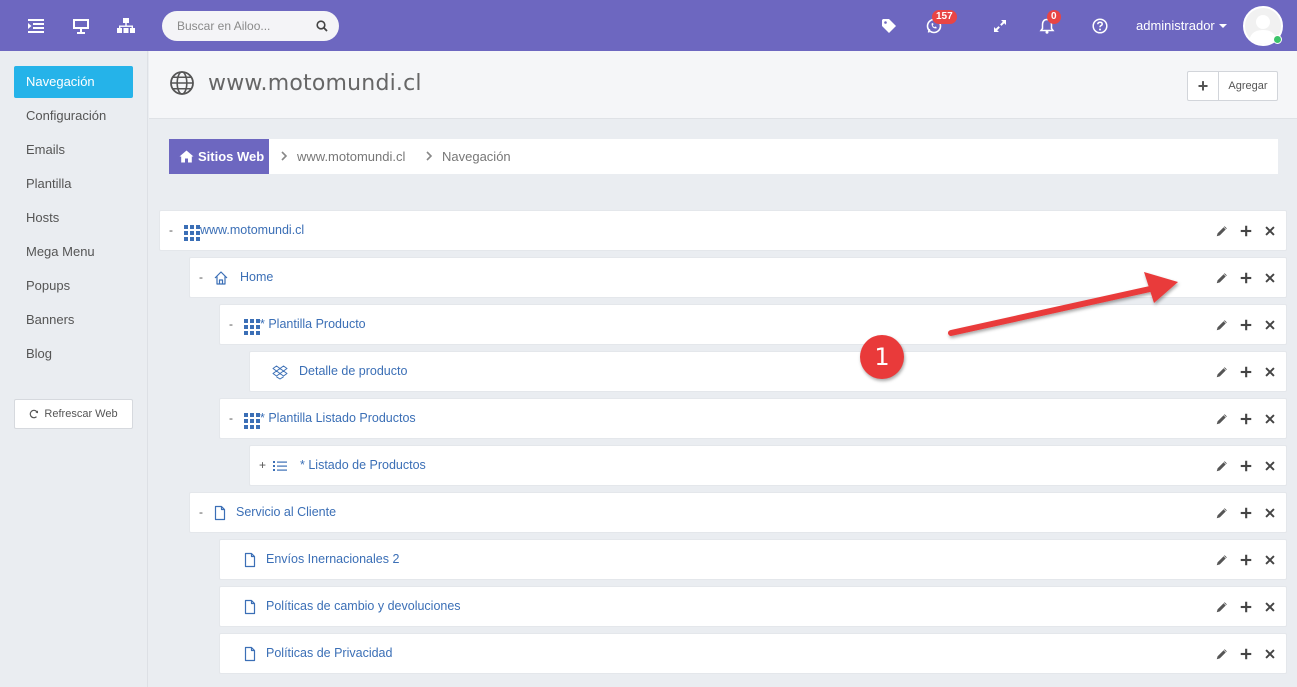  Describe the element at coordinates (73, 116) in the screenshot. I see `sidebar-item-configuracion: Configuración` at that location.